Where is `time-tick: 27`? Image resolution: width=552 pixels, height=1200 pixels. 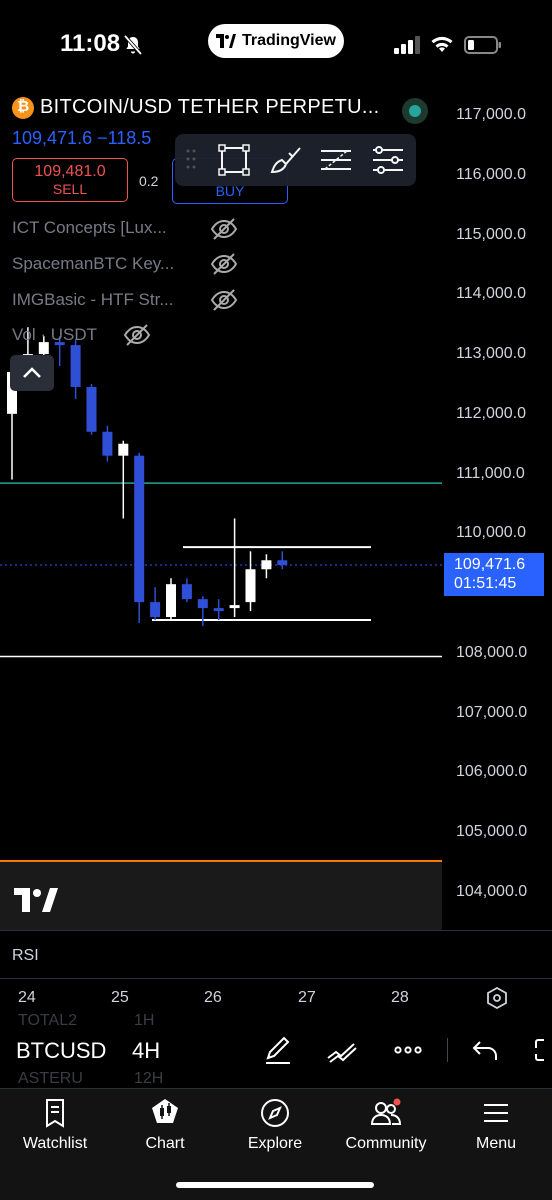
time-tick: 27 is located at coordinates (307, 997).